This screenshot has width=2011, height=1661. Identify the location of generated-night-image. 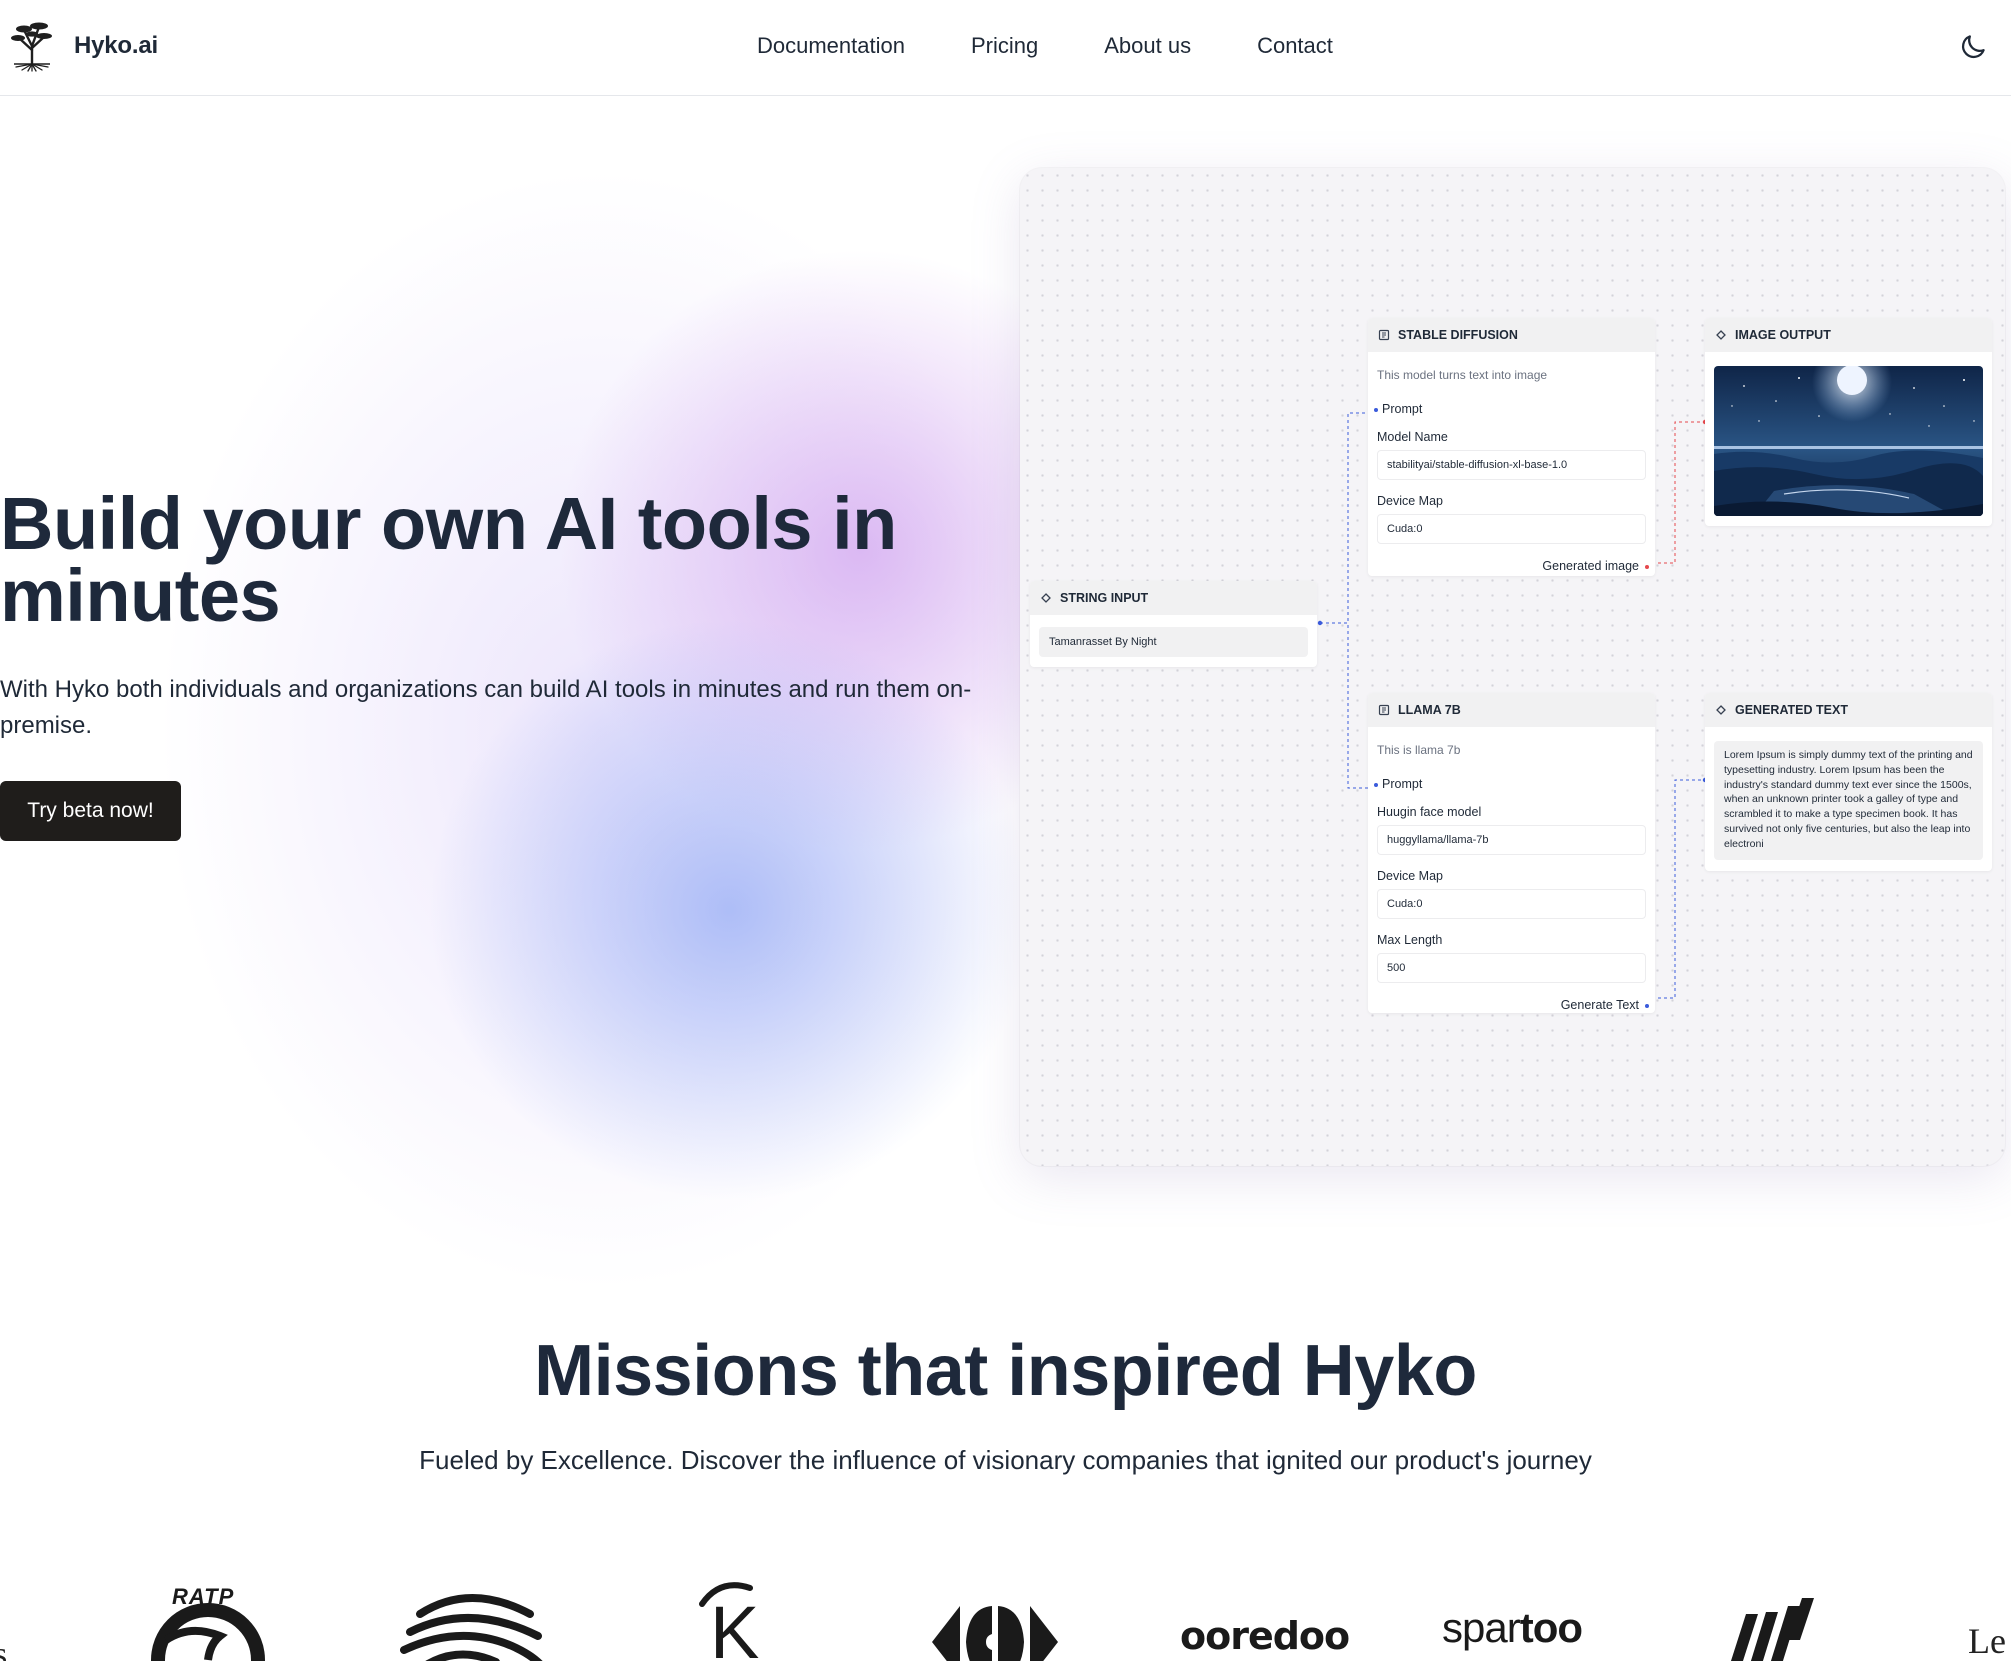
(1848, 441).